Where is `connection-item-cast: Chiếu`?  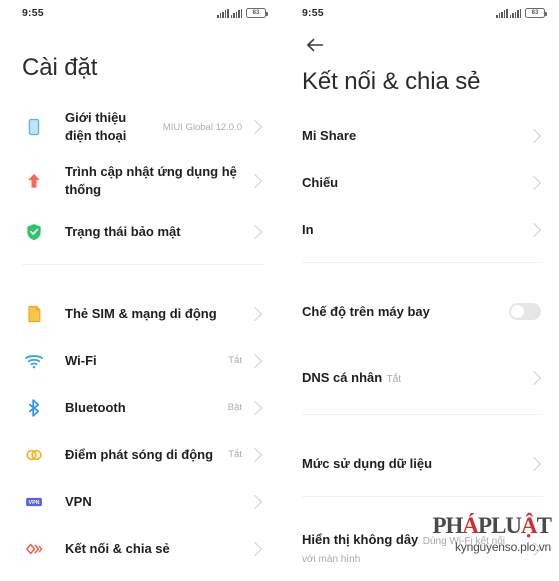
connection-item-cast: Chiếu is located at coordinates (419, 182).